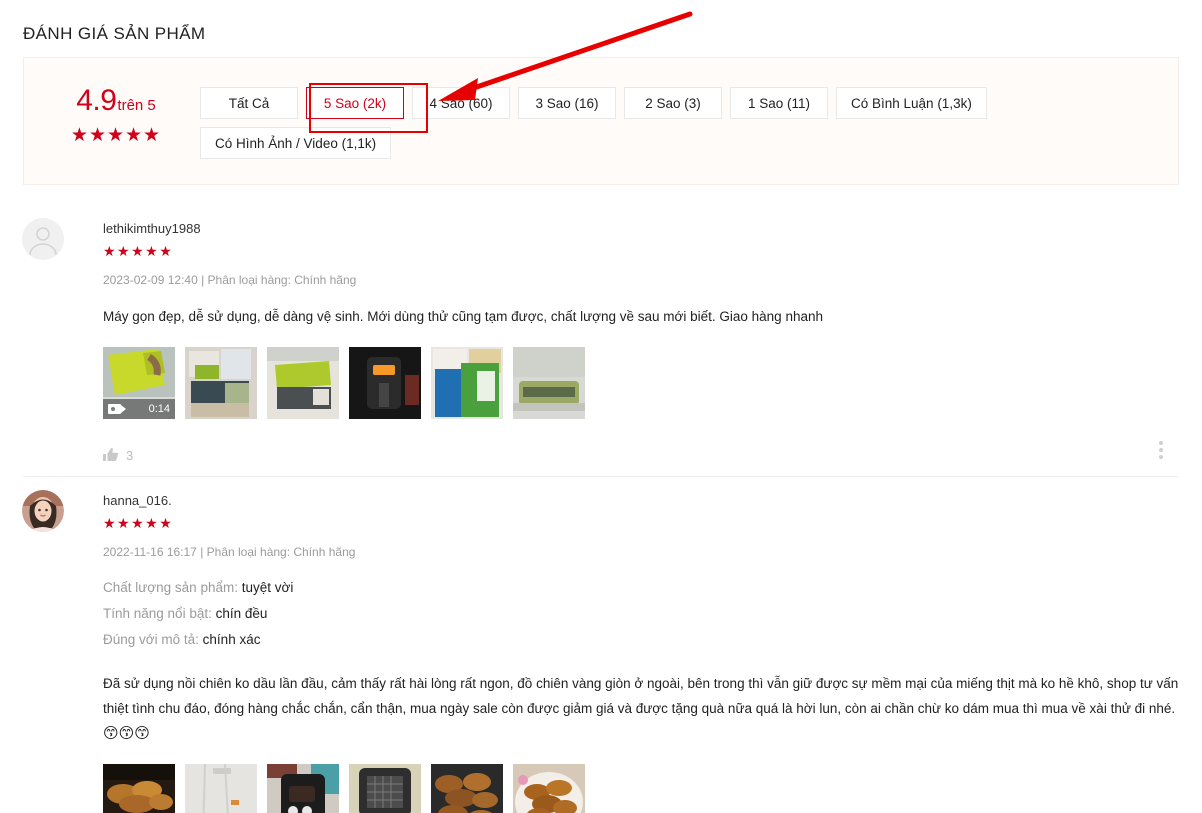 The height and width of the screenshot is (813, 1202). Describe the element at coordinates (267, 587) in the screenshot. I see `review-attribute-value: tuyệt vời` at that location.